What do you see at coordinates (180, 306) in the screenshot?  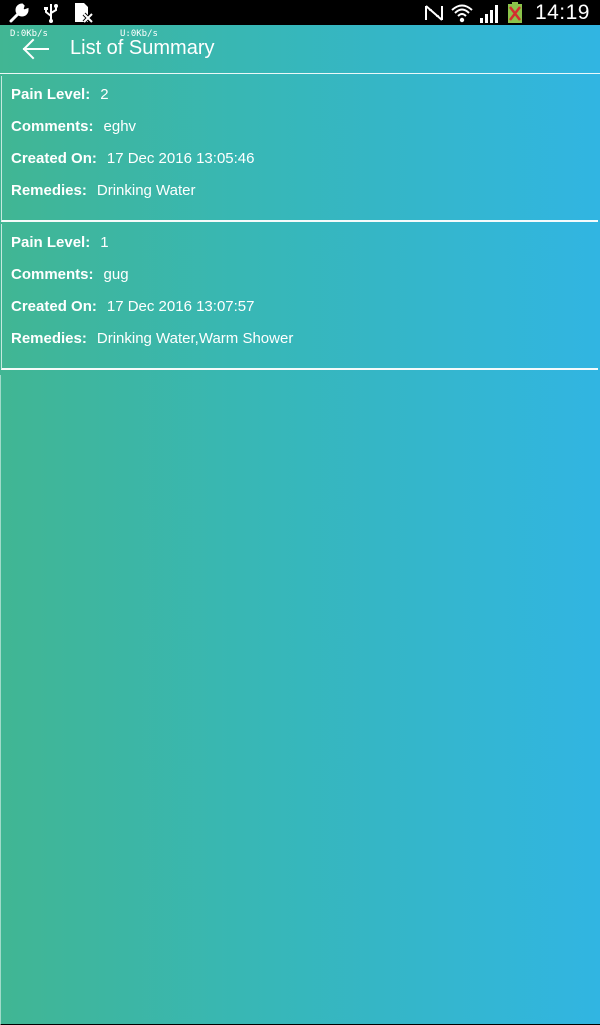 I see `created-on-value: 17 Dec 2016 13:07:57` at bounding box center [180, 306].